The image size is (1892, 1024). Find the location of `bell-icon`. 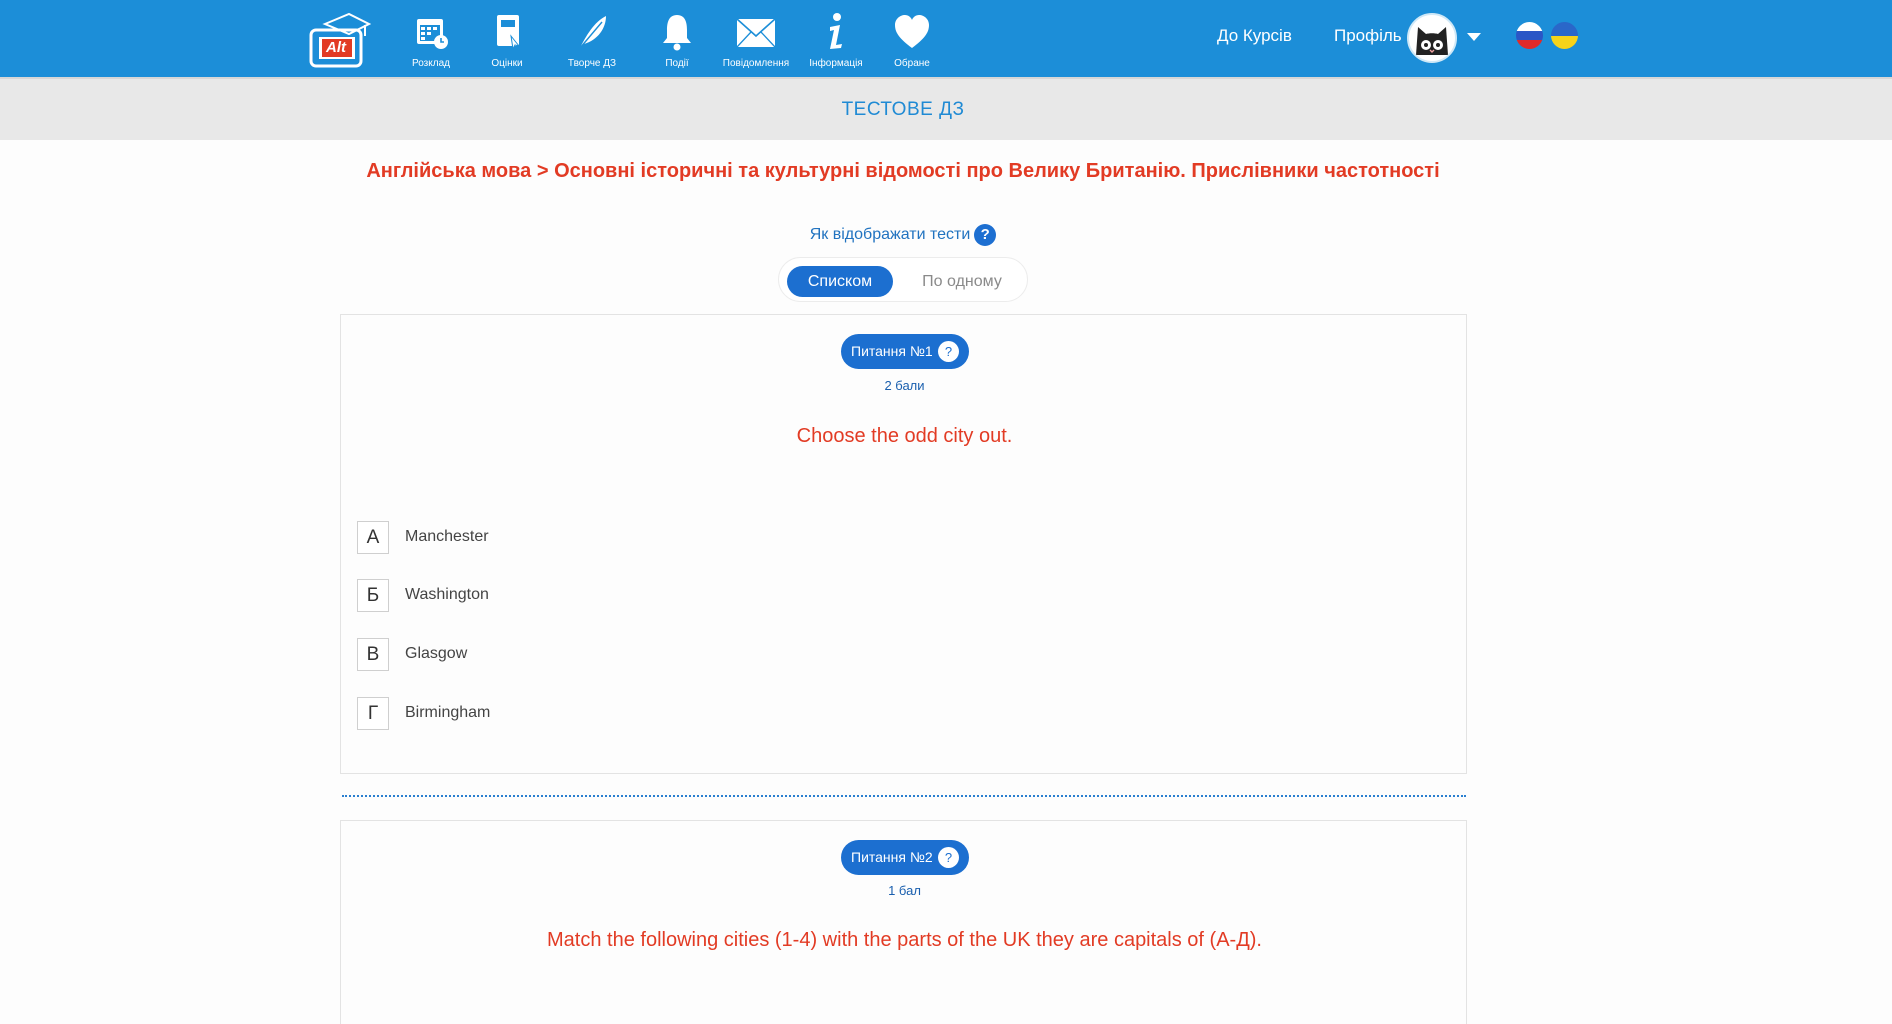

bell-icon is located at coordinates (677, 32).